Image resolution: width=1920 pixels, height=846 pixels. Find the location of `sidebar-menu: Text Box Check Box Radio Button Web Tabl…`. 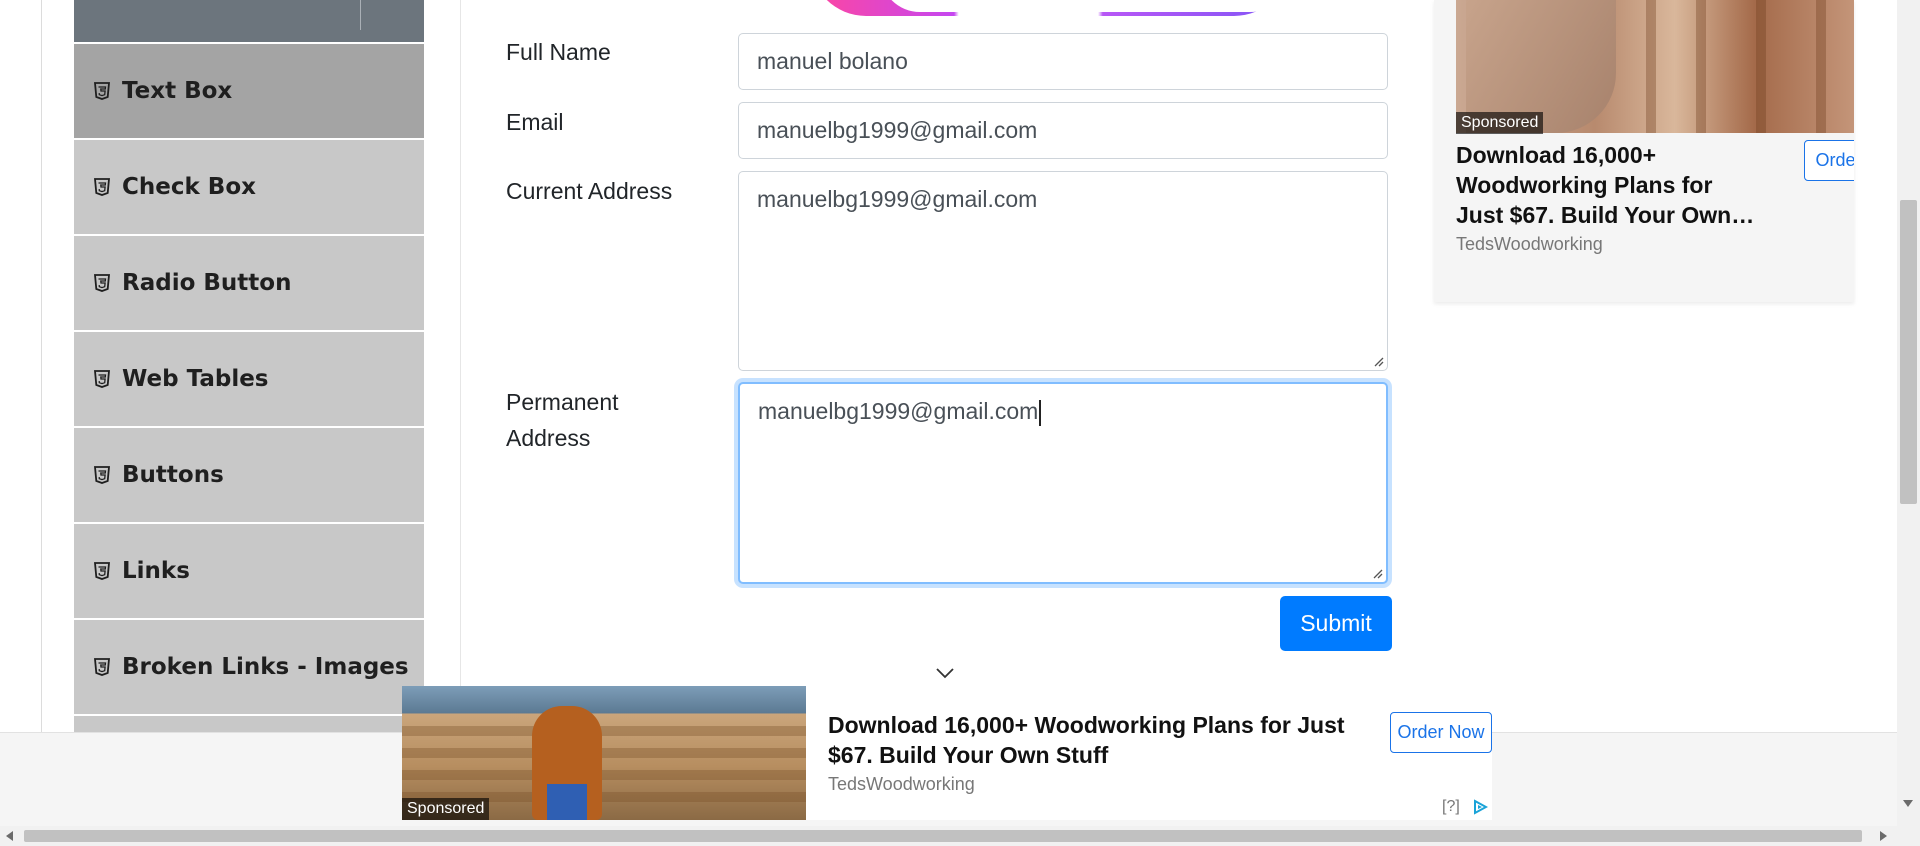

sidebar-menu: Text Box Check Box Radio Button Web Tabl… is located at coordinates (249, 388).